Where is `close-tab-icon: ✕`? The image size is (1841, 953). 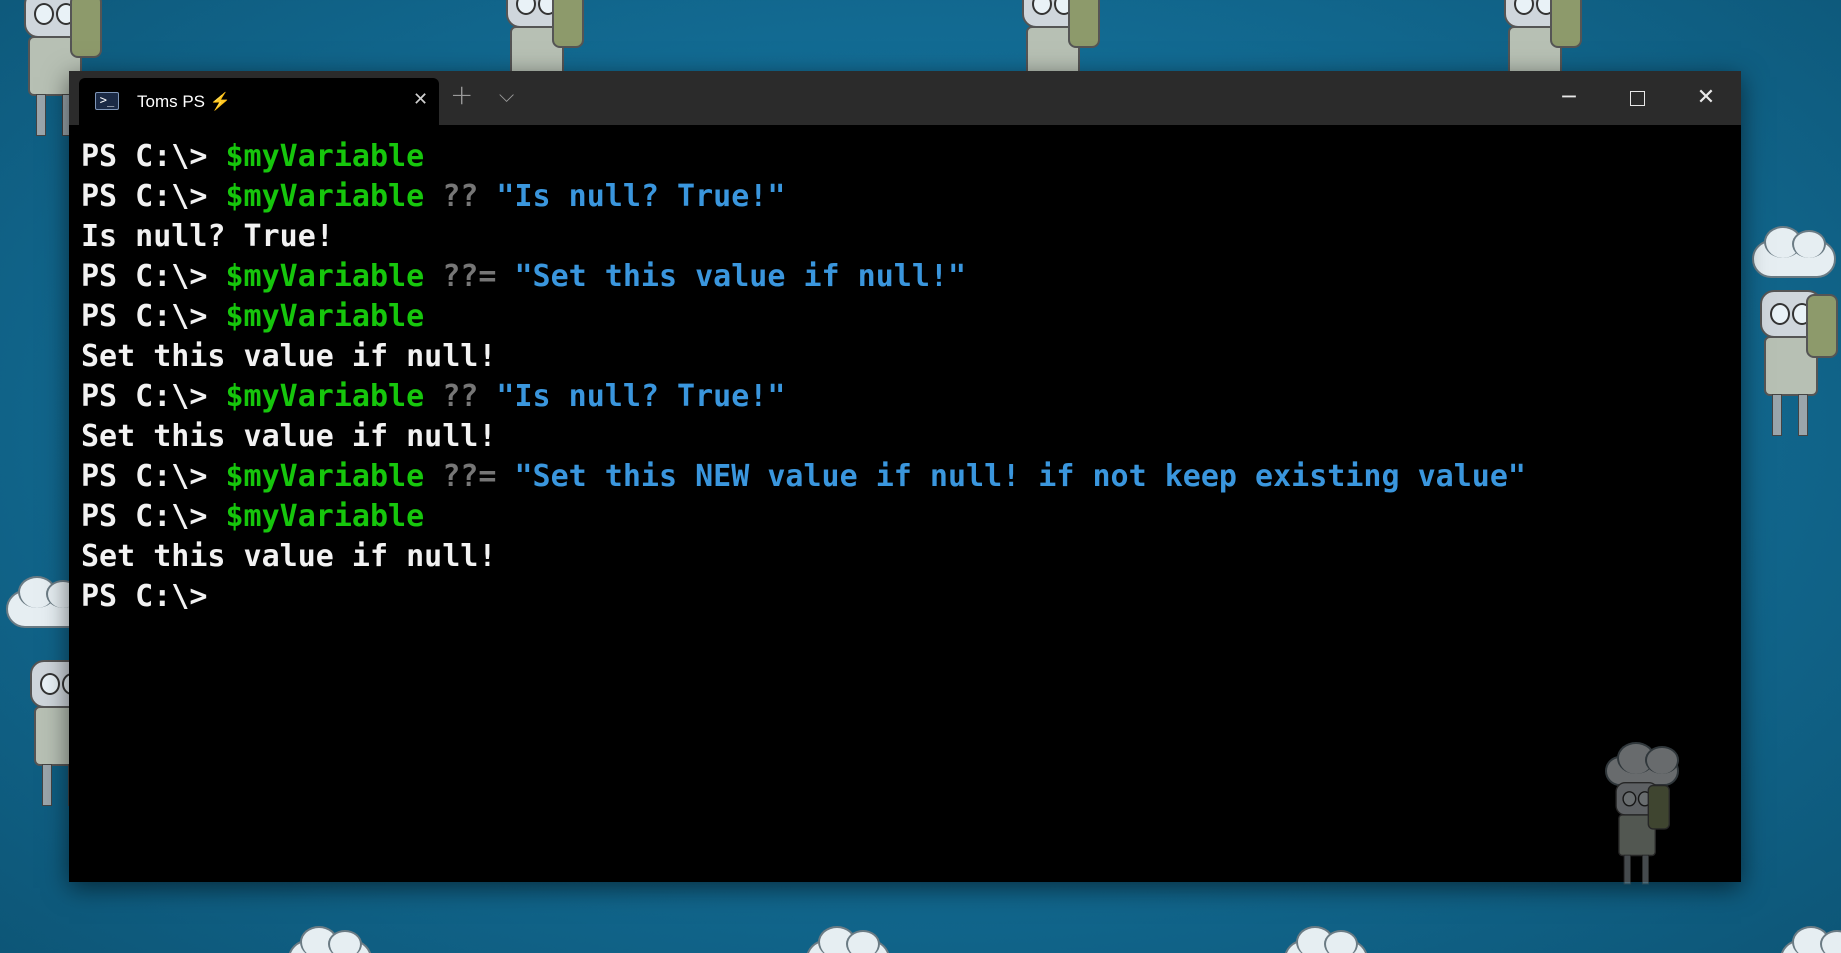 close-tab-icon: ✕ is located at coordinates (420, 100).